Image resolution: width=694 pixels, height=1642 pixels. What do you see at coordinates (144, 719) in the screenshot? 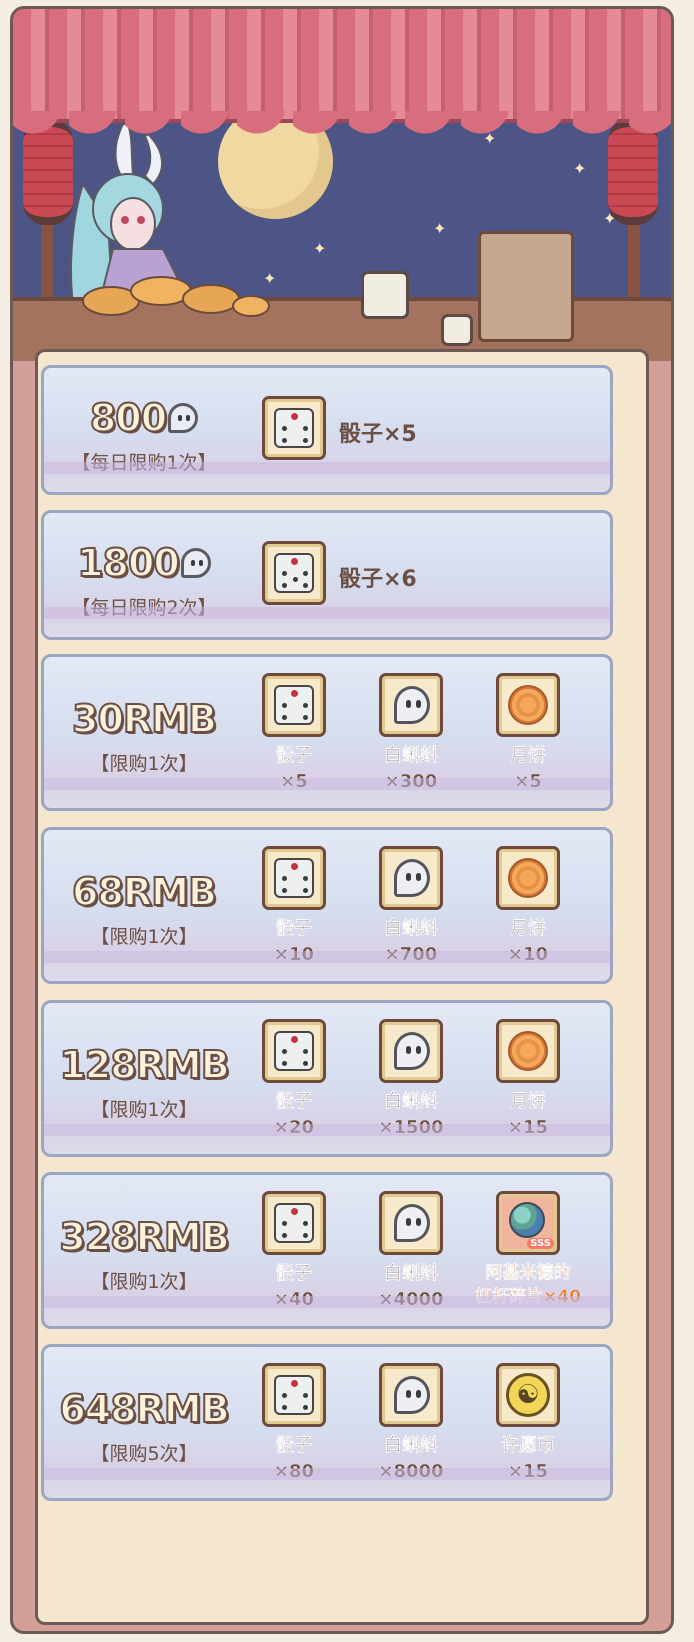
I see `pack-price: 30RMB` at bounding box center [144, 719].